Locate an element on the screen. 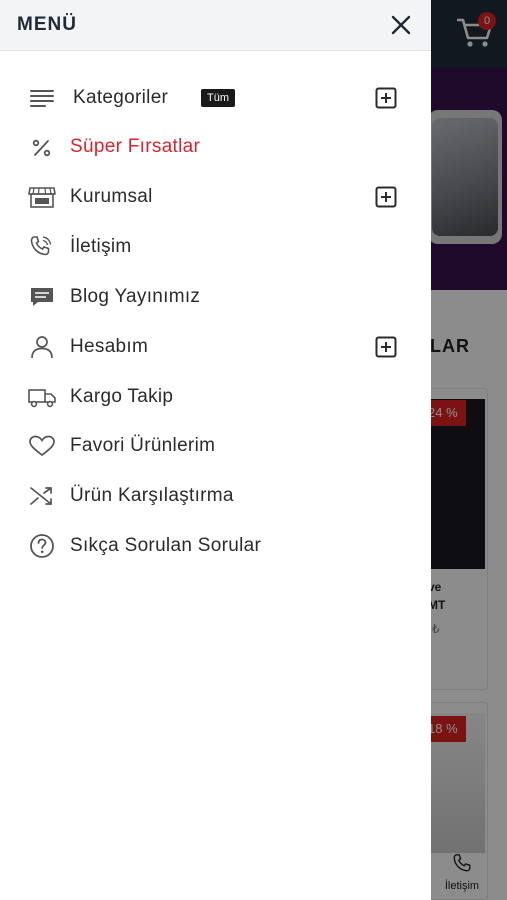 Image resolution: width=507 pixels, height=900 pixels. menu-item-label: Kurumsal is located at coordinates (111, 196).